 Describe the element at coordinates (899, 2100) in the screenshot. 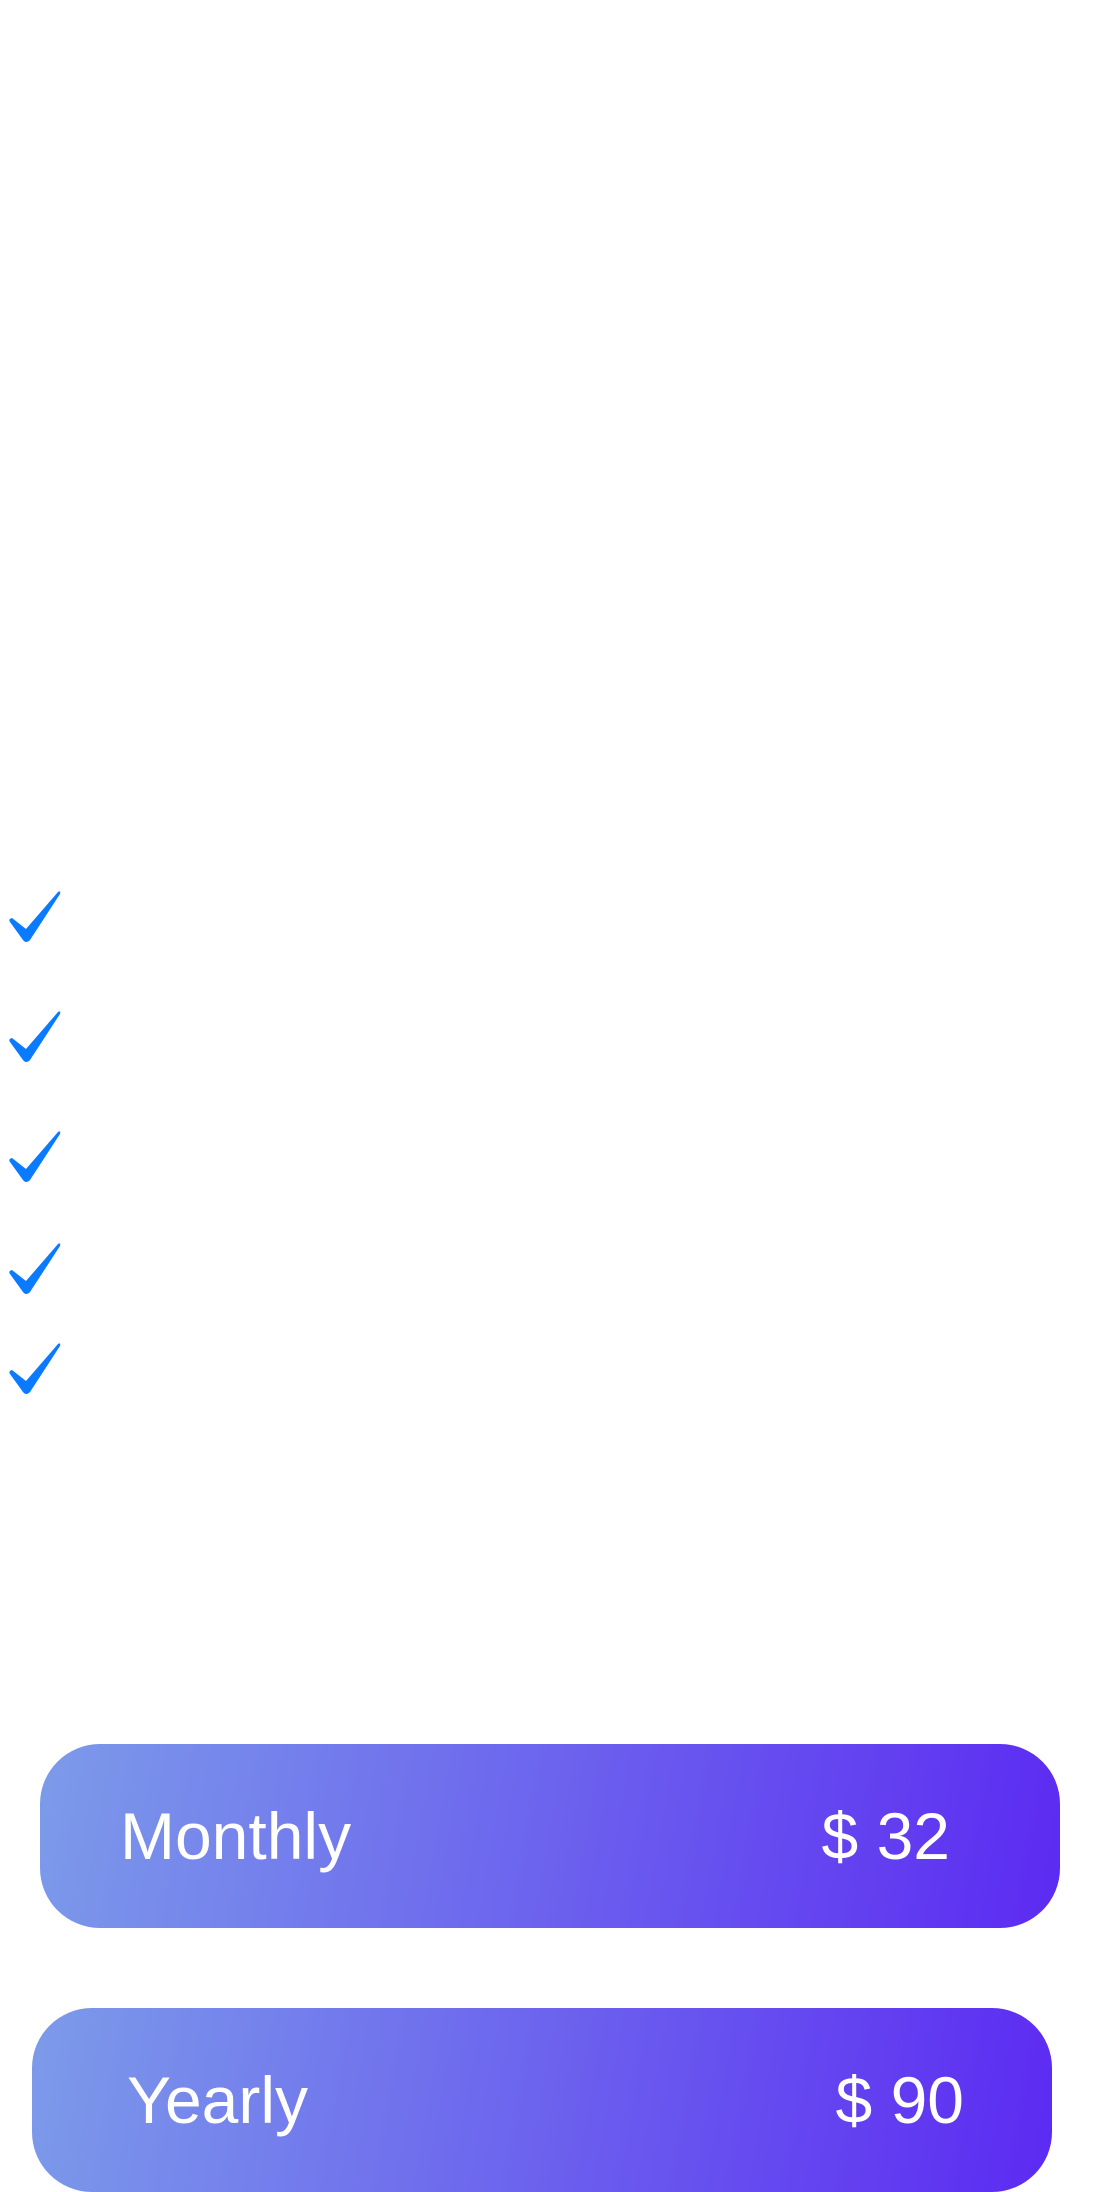

I see `plan-price: $ 90` at that location.